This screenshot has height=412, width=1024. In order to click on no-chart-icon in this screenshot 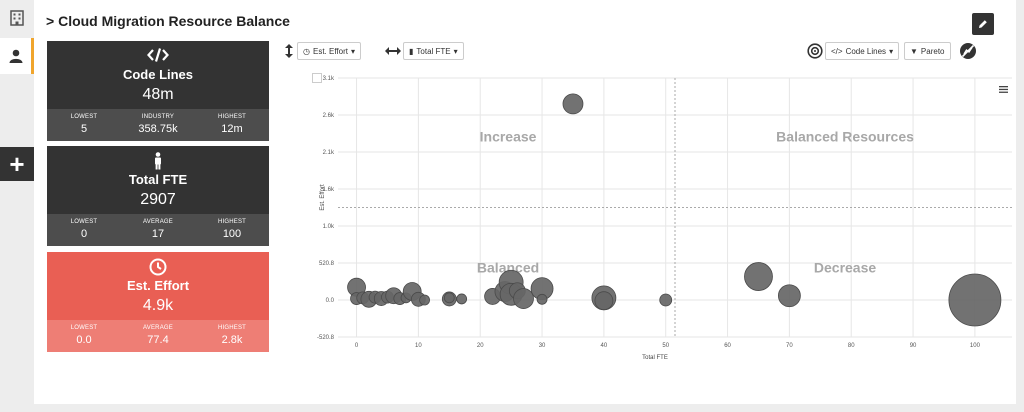, I will do `click(968, 51)`.